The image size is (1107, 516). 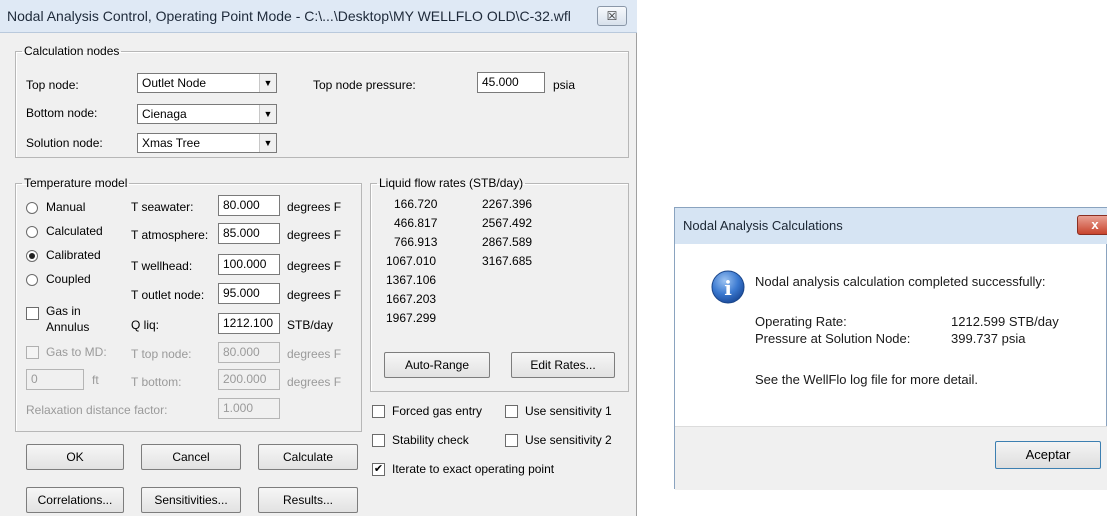 What do you see at coordinates (411, 299) in the screenshot?
I see `rate-value: 1667.203` at bounding box center [411, 299].